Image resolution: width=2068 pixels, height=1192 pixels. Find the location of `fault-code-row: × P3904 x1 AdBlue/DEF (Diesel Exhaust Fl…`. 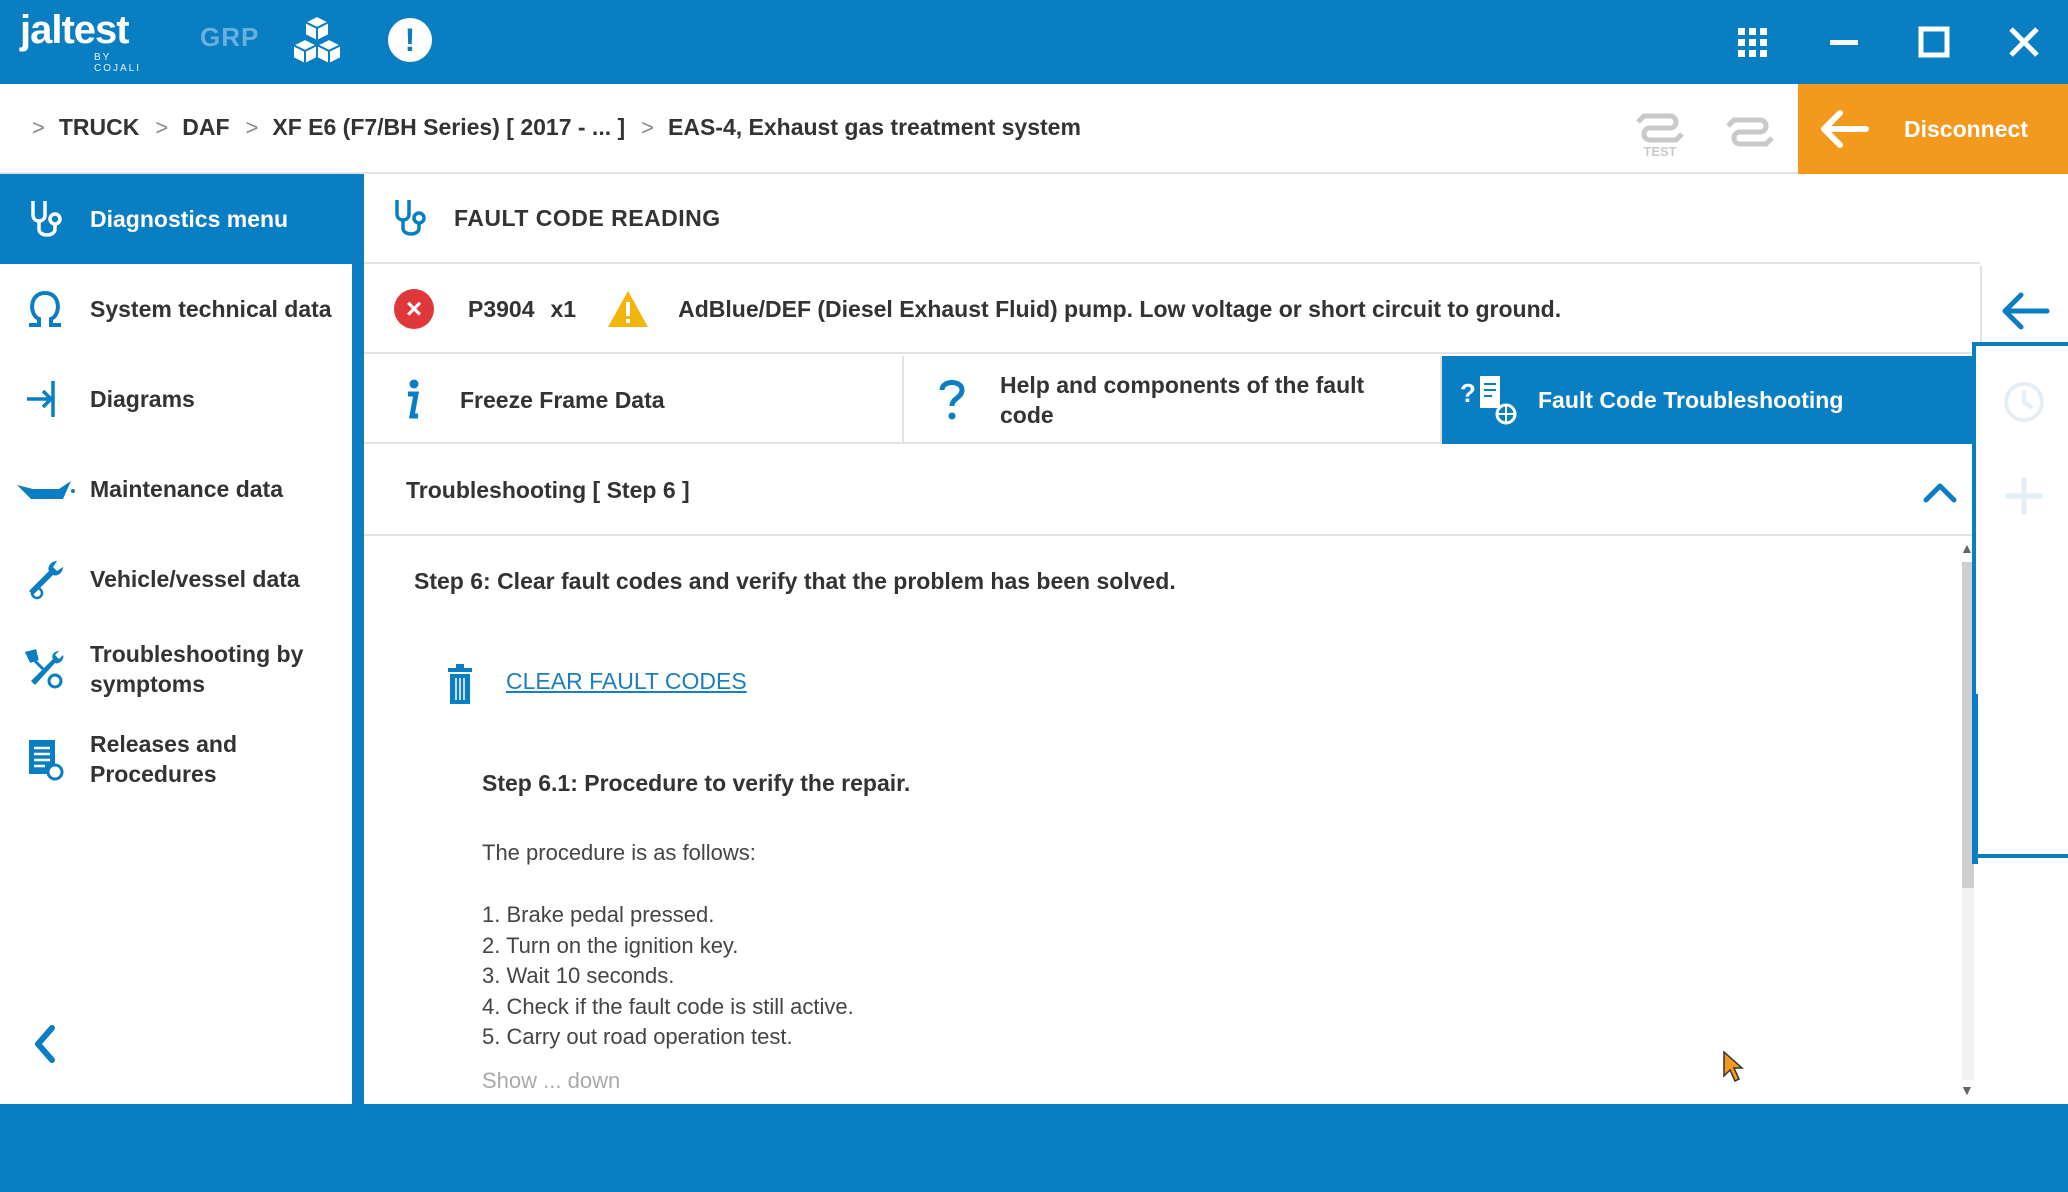

fault-code-row: × P3904 x1 AdBlue/DEF (Diesel Exhaust Fl… is located at coordinates (1172, 310).